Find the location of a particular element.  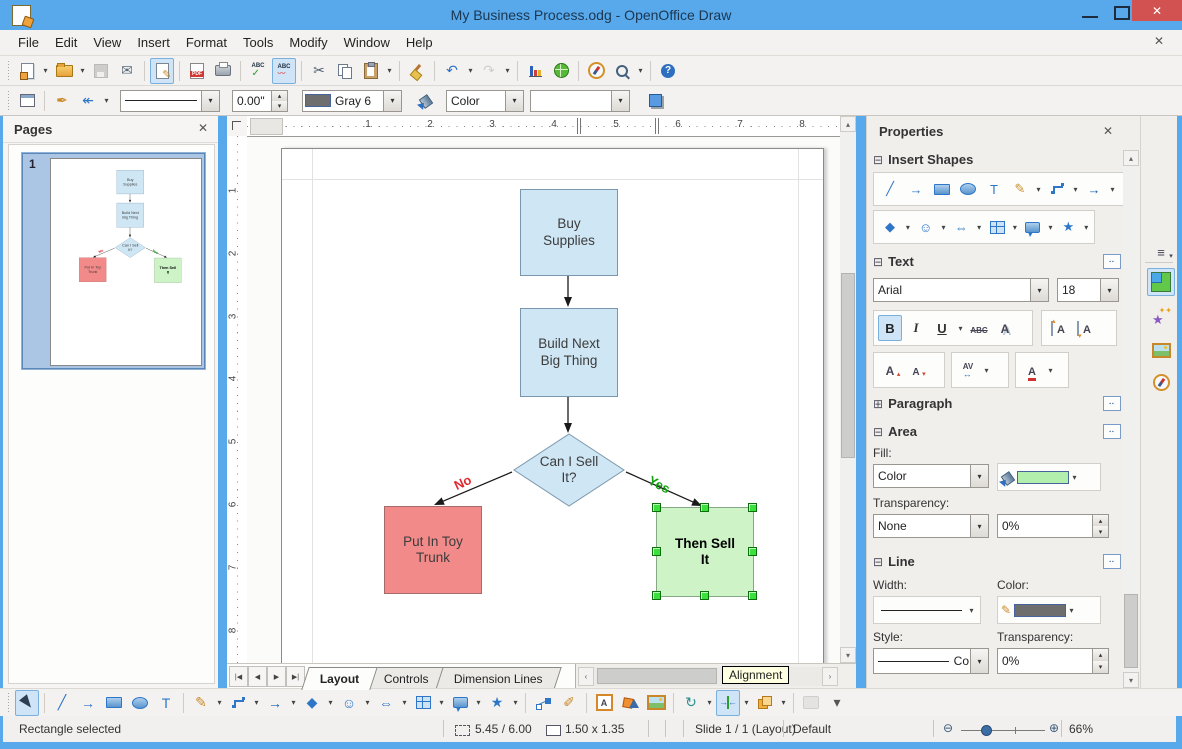

undo-icon: ↶ is located at coordinates (452, 71).